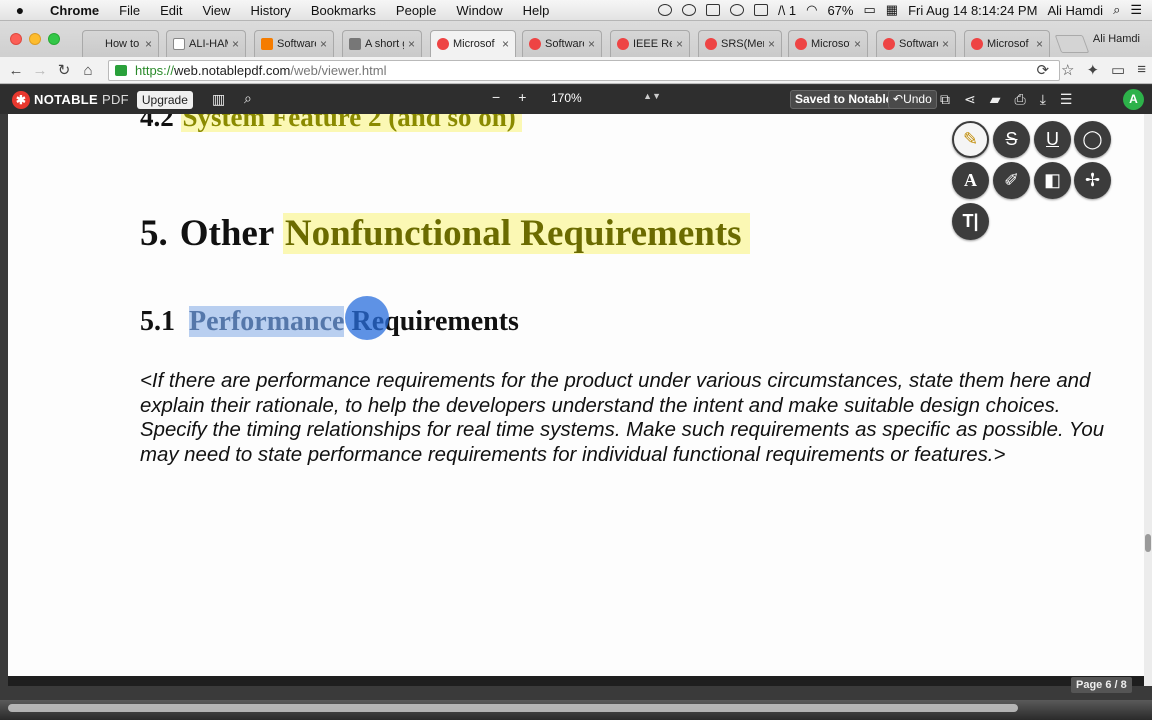  What do you see at coordinates (970, 221) in the screenshot?
I see `textbox-tool-button: T|` at bounding box center [970, 221].